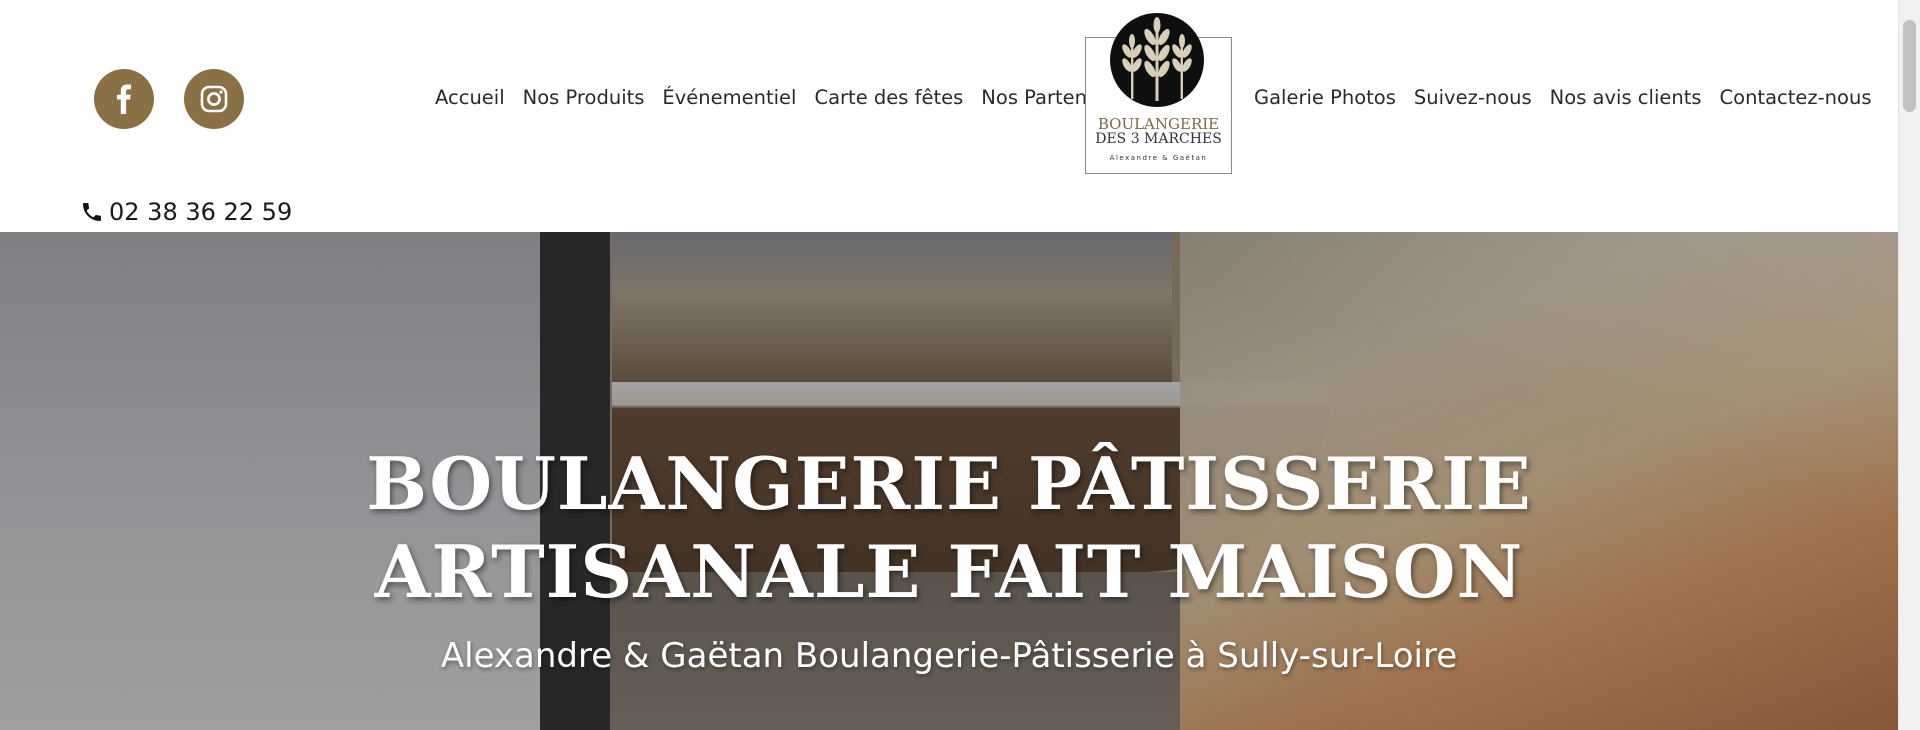  I want to click on nav-evenementiel: Événementiel, so click(729, 97).